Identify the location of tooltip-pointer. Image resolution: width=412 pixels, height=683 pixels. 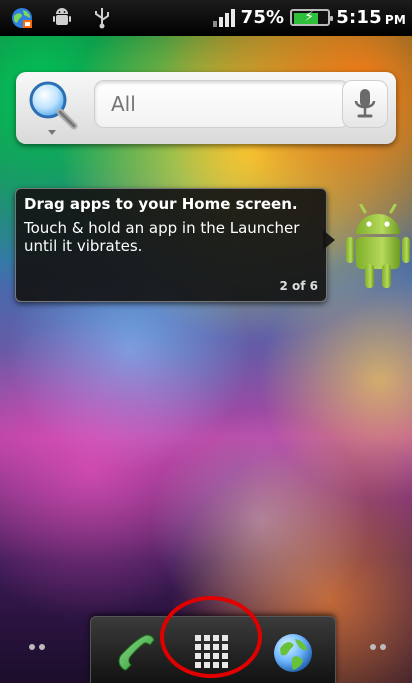
(329, 240).